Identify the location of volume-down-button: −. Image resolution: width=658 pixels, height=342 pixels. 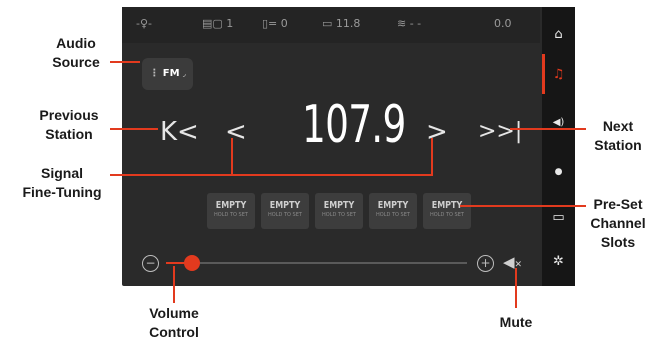
(150, 263).